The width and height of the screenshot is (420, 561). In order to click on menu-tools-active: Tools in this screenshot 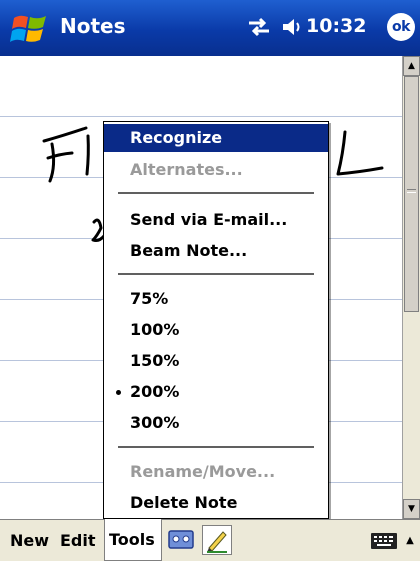, I will do `click(133, 540)`.